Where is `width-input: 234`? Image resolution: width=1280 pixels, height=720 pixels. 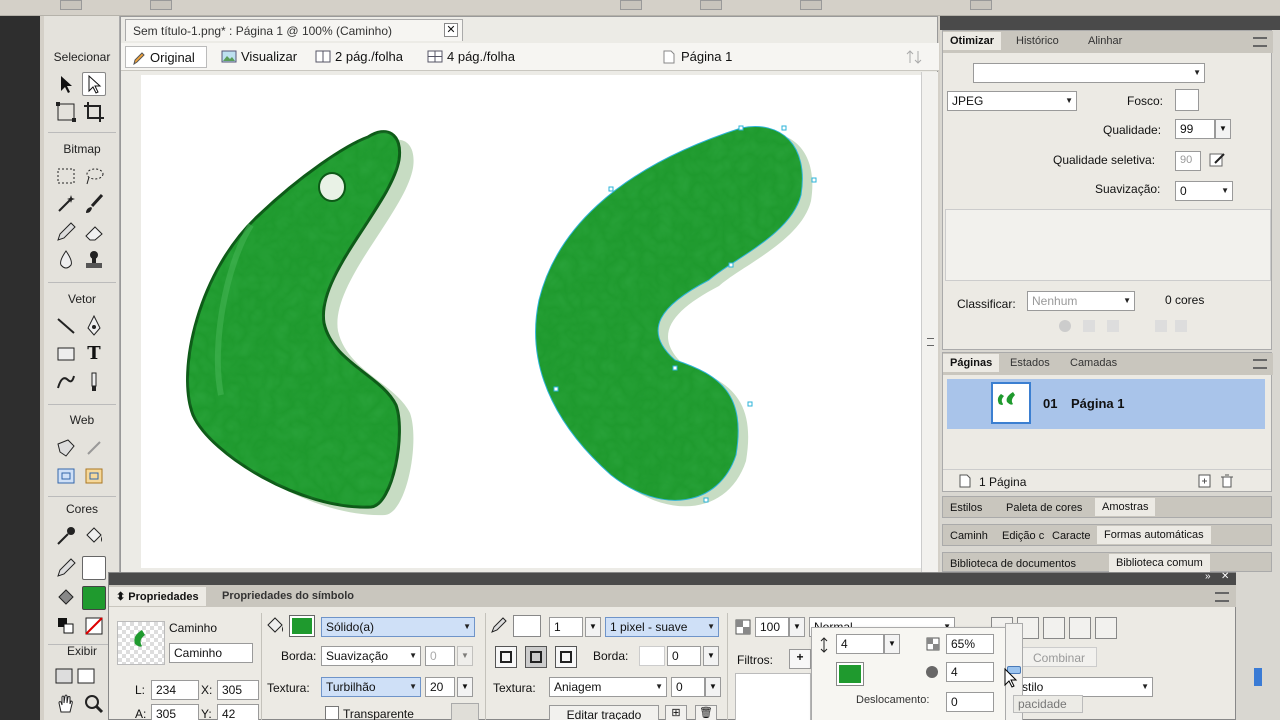
width-input: 234 is located at coordinates (175, 690).